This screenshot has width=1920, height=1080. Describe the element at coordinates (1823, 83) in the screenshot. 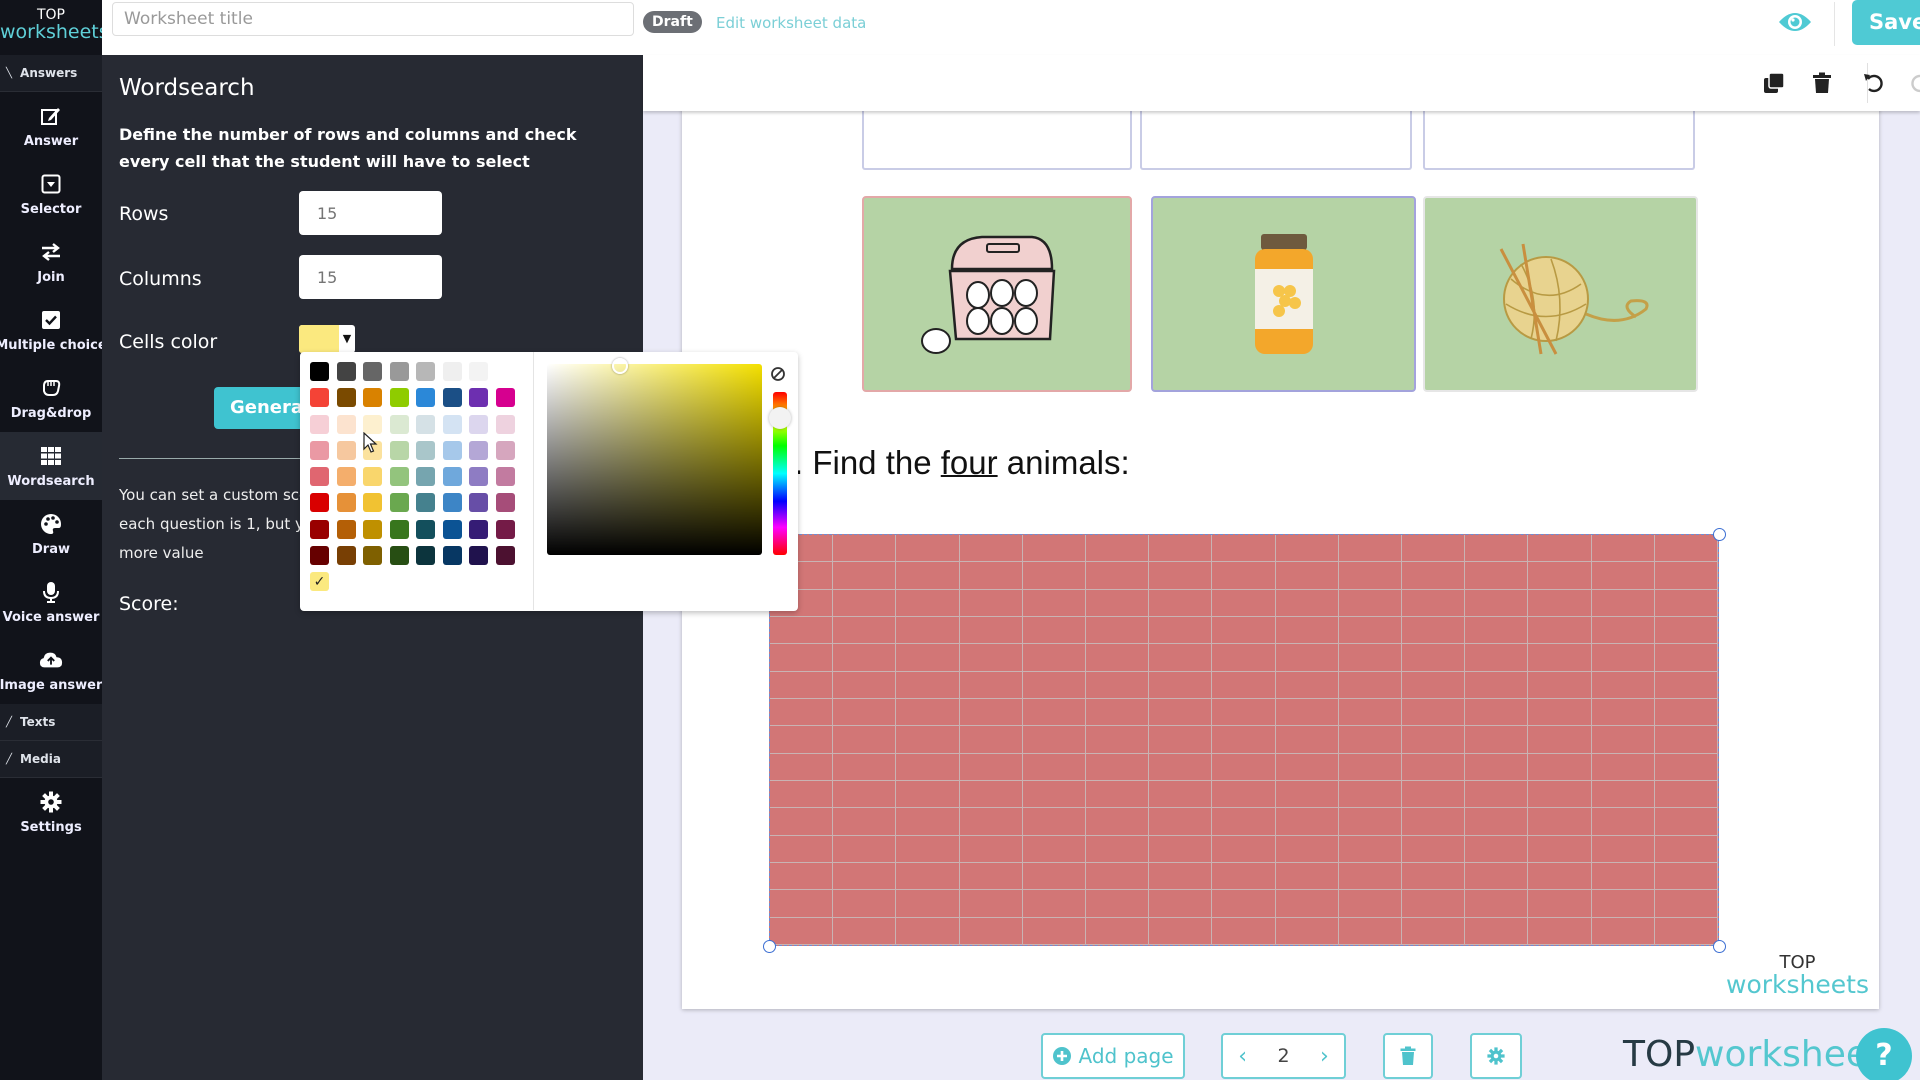

I see `trash-icon` at that location.